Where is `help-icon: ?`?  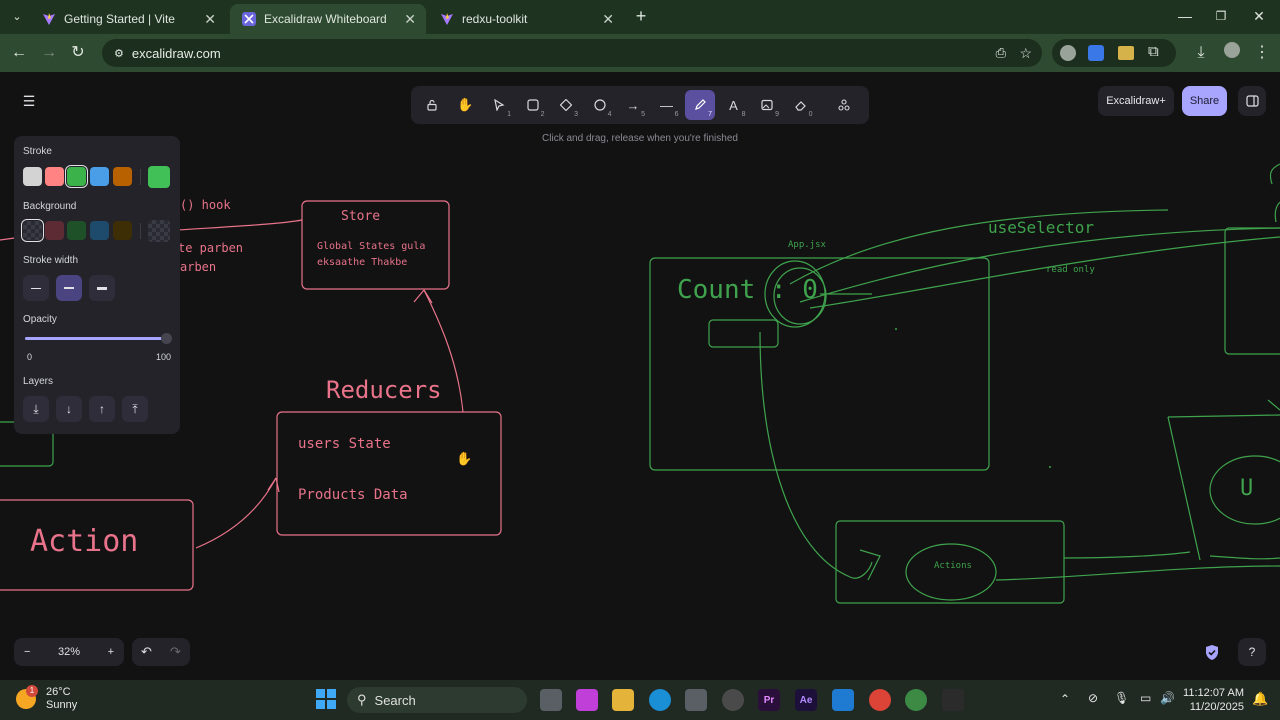
help-icon: ? is located at coordinates (1252, 652).